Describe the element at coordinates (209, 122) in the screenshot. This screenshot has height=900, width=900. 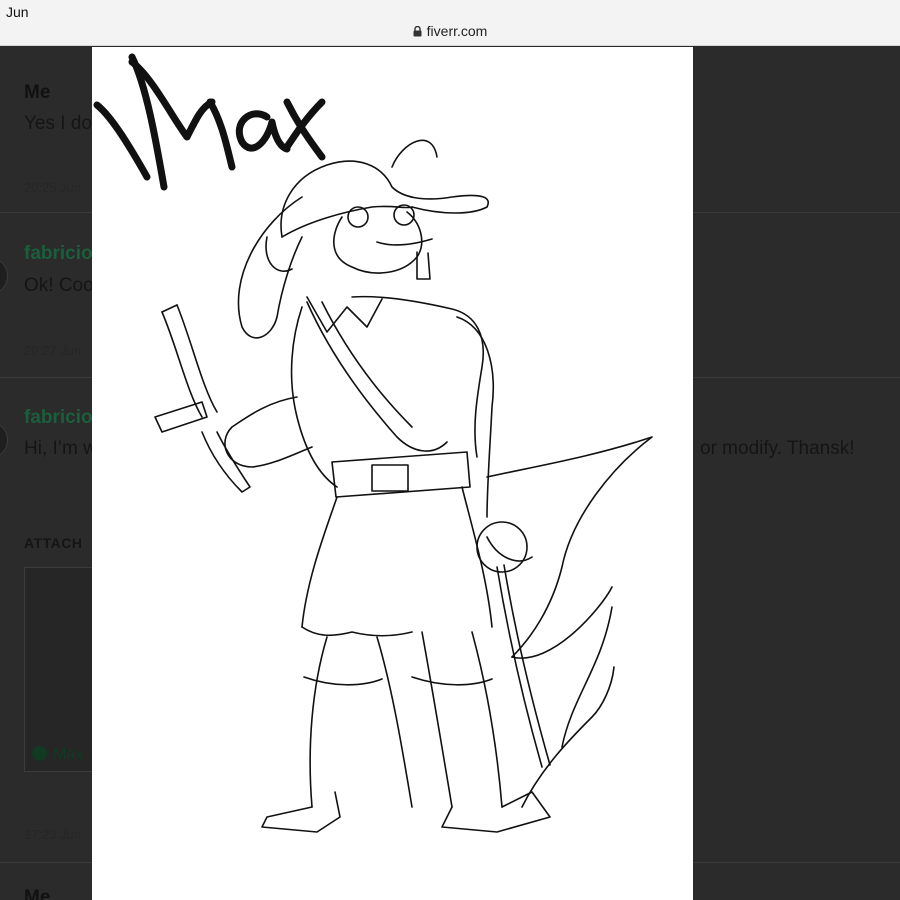
I see `signature-max` at that location.